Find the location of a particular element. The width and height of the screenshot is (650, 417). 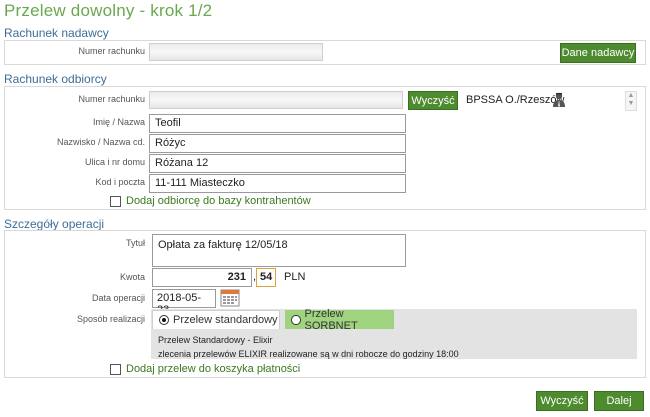

add-basket-checkbox is located at coordinates (115, 369).